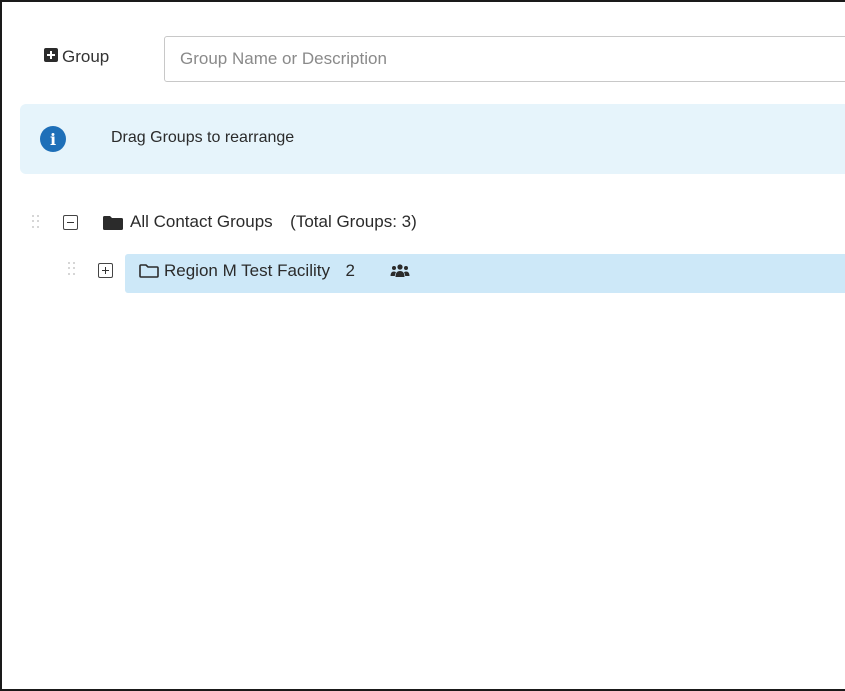 This screenshot has width=845, height=691. I want to click on info-text: Drag Groups to rearrange, so click(203, 137).